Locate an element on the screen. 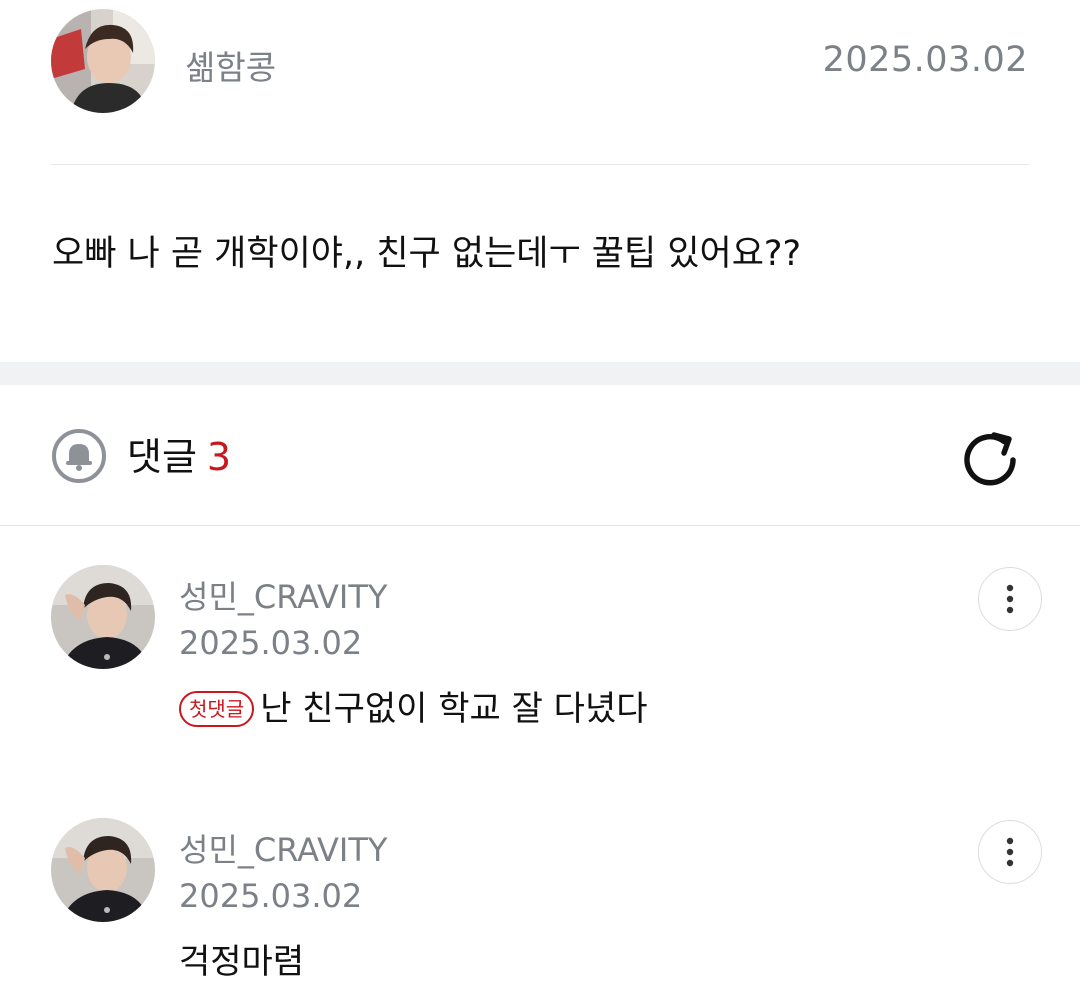 This screenshot has width=1080, height=1006. author-avatar is located at coordinates (103, 61).